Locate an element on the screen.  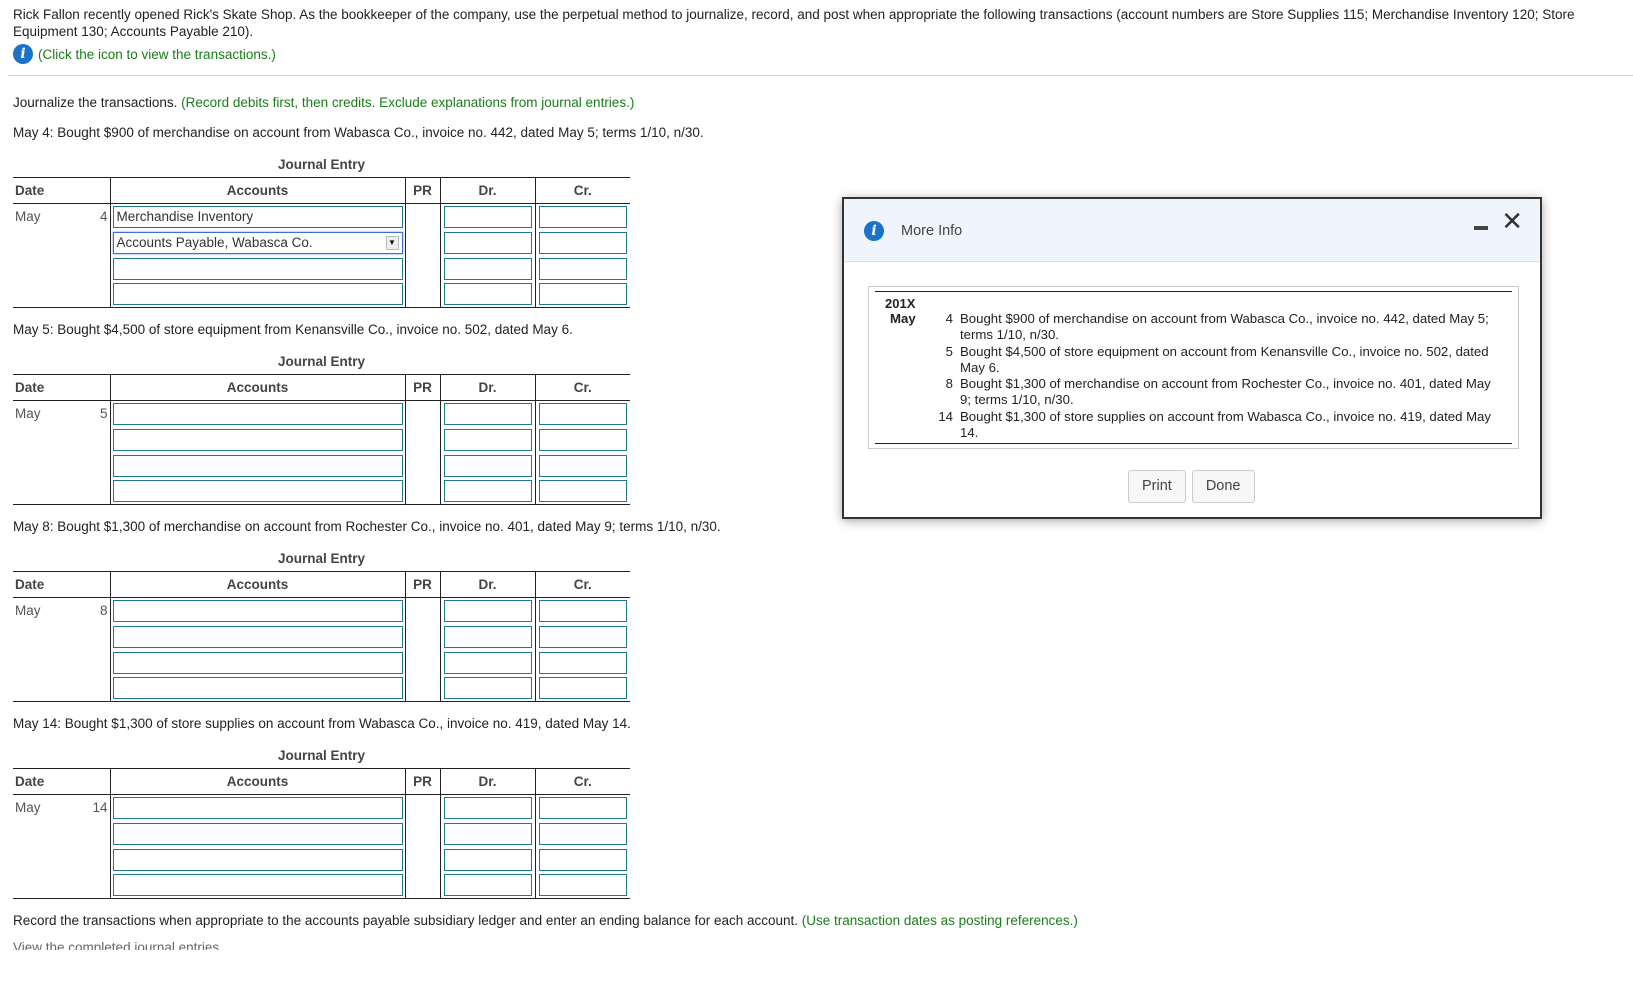
col-date: Date is located at coordinates (61, 387).